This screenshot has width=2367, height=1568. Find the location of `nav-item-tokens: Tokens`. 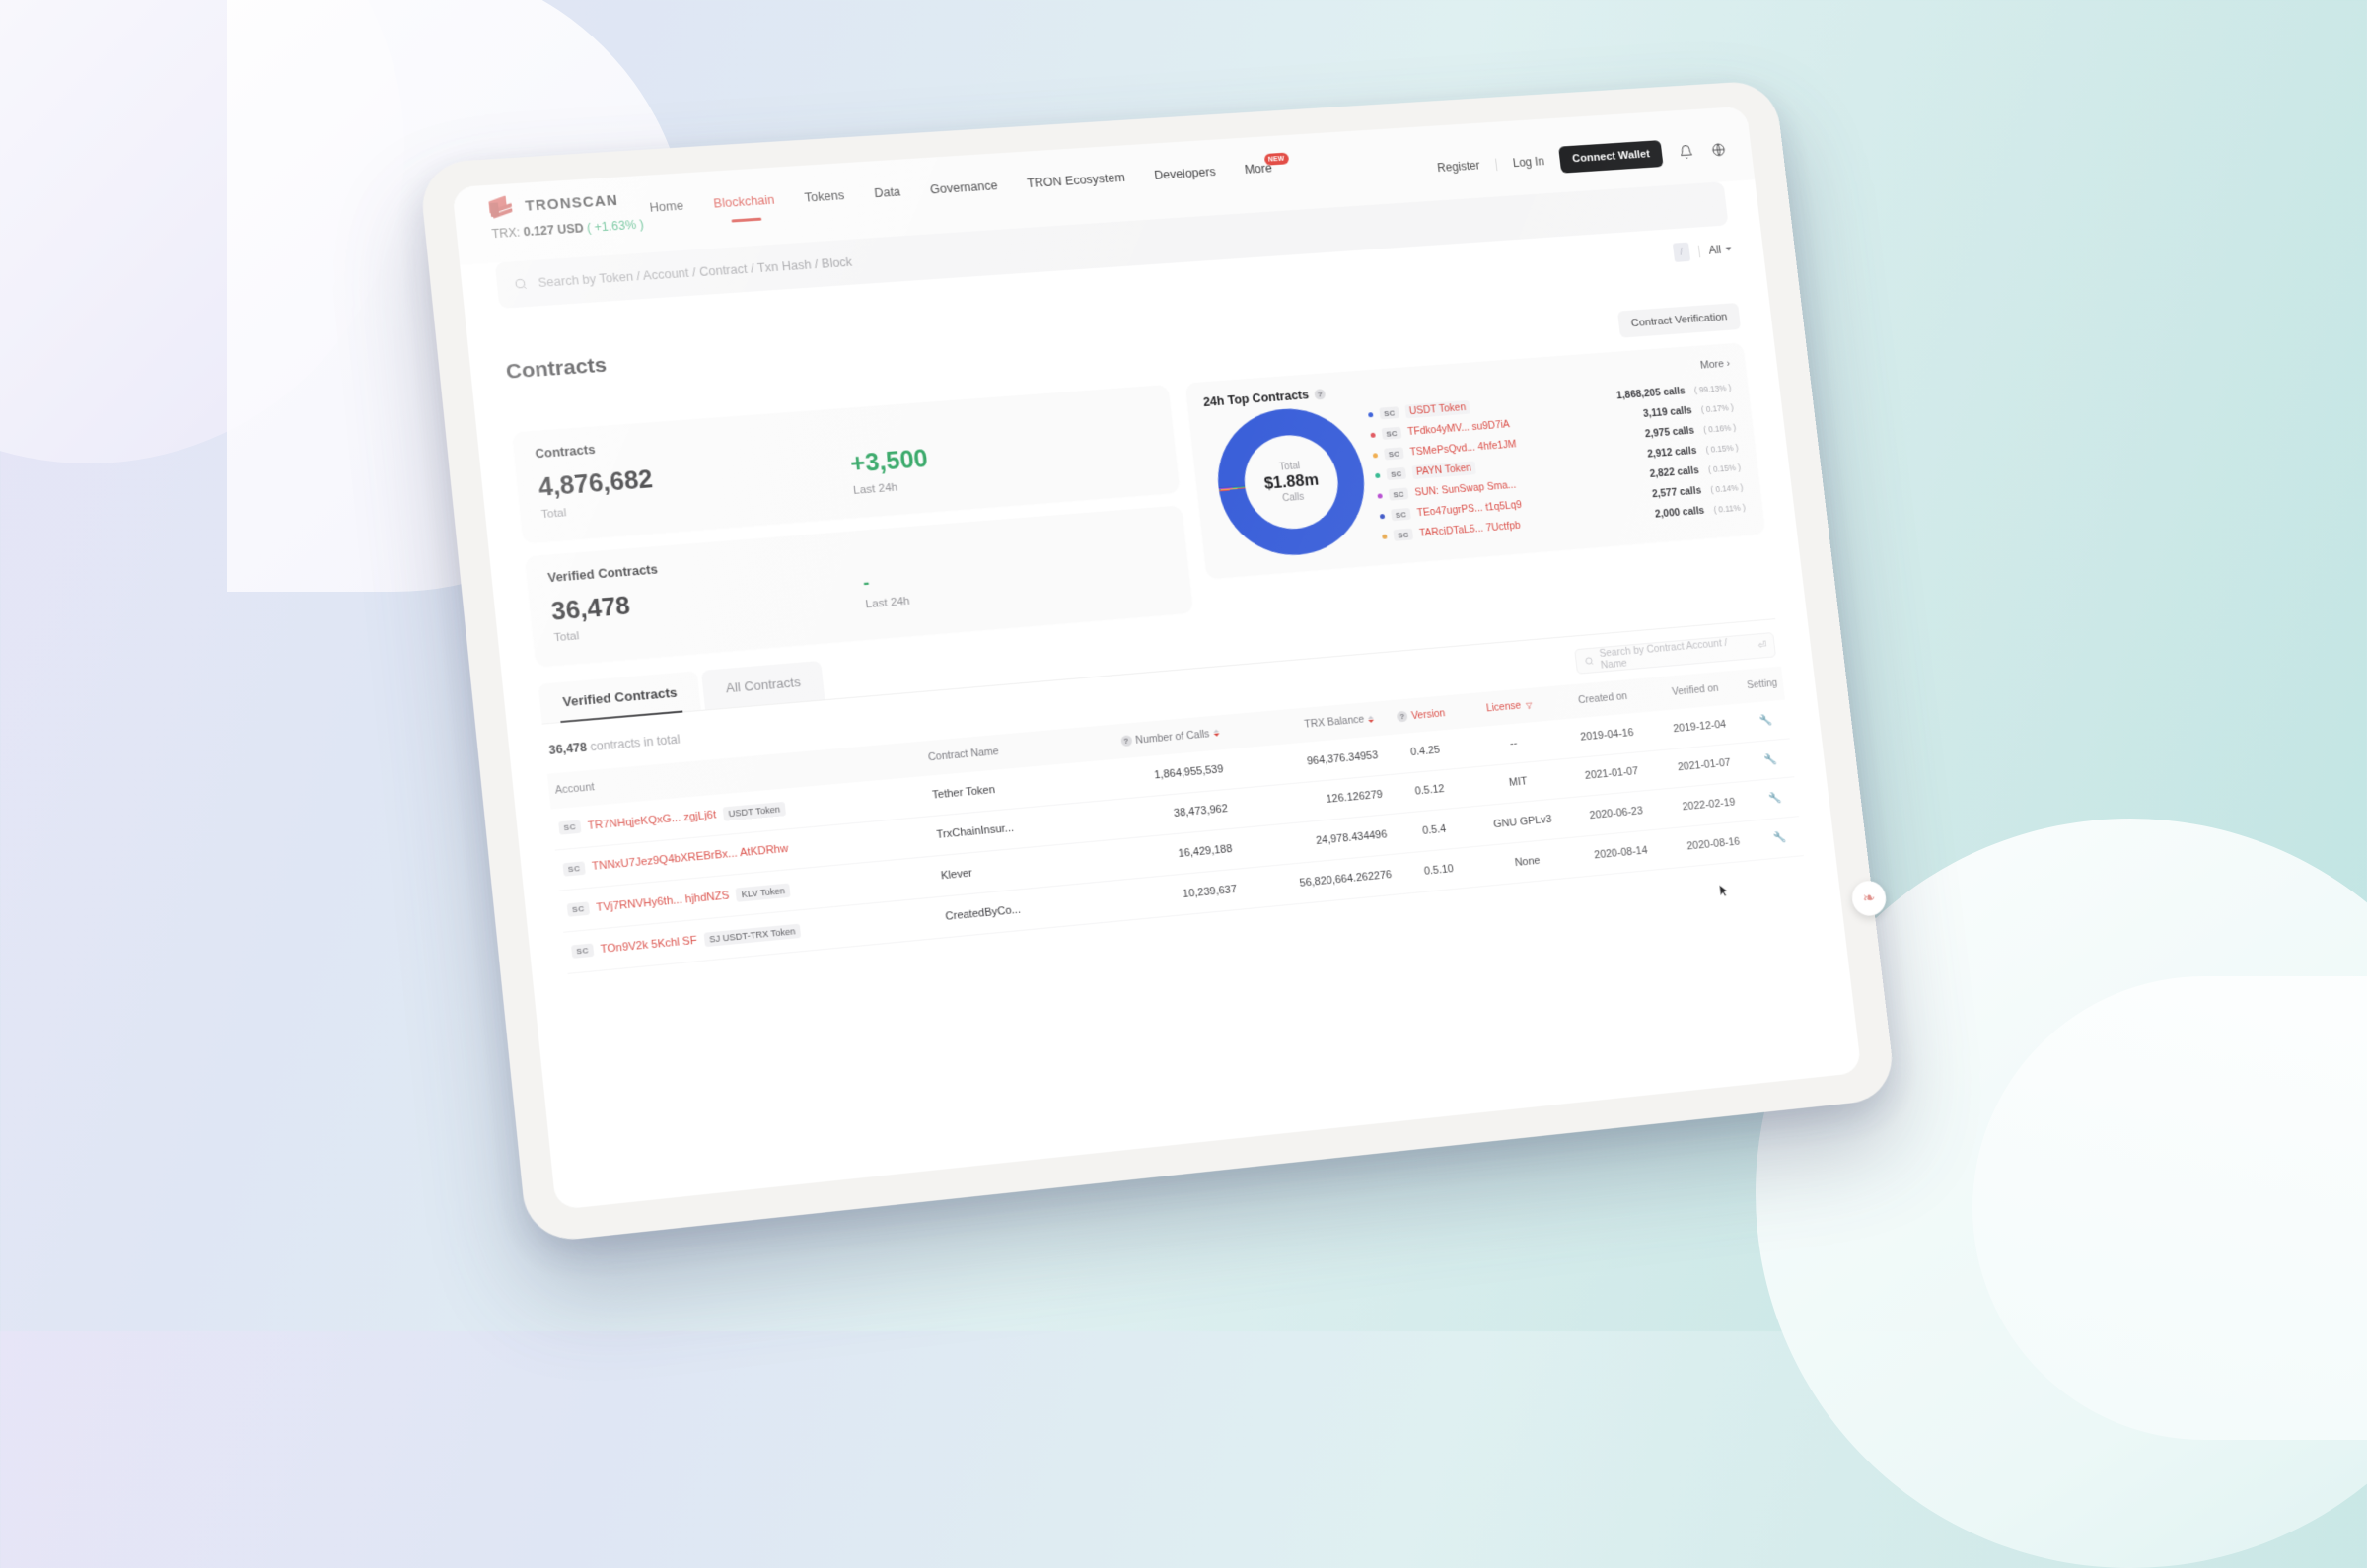

nav-item-tokens: Tokens is located at coordinates (825, 199).